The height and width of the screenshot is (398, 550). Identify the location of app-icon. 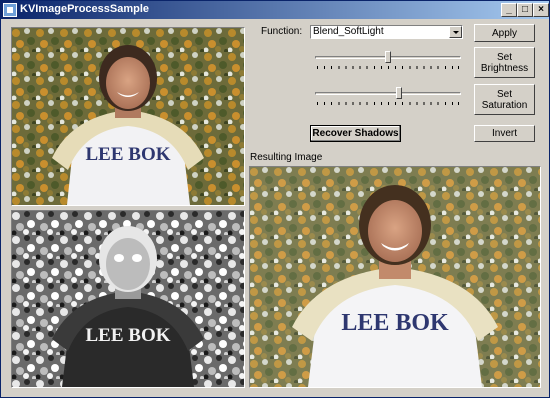
(10, 10).